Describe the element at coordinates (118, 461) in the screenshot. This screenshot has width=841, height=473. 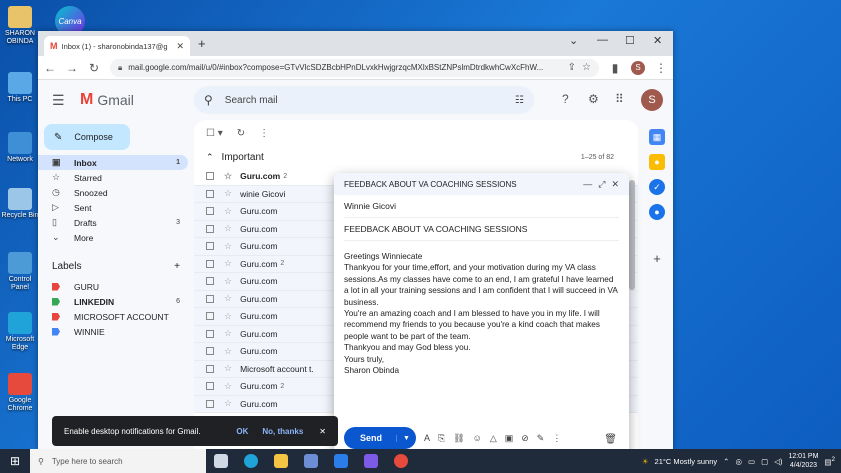
I see `taskbar-search: ⚲ Type here to search` at that location.